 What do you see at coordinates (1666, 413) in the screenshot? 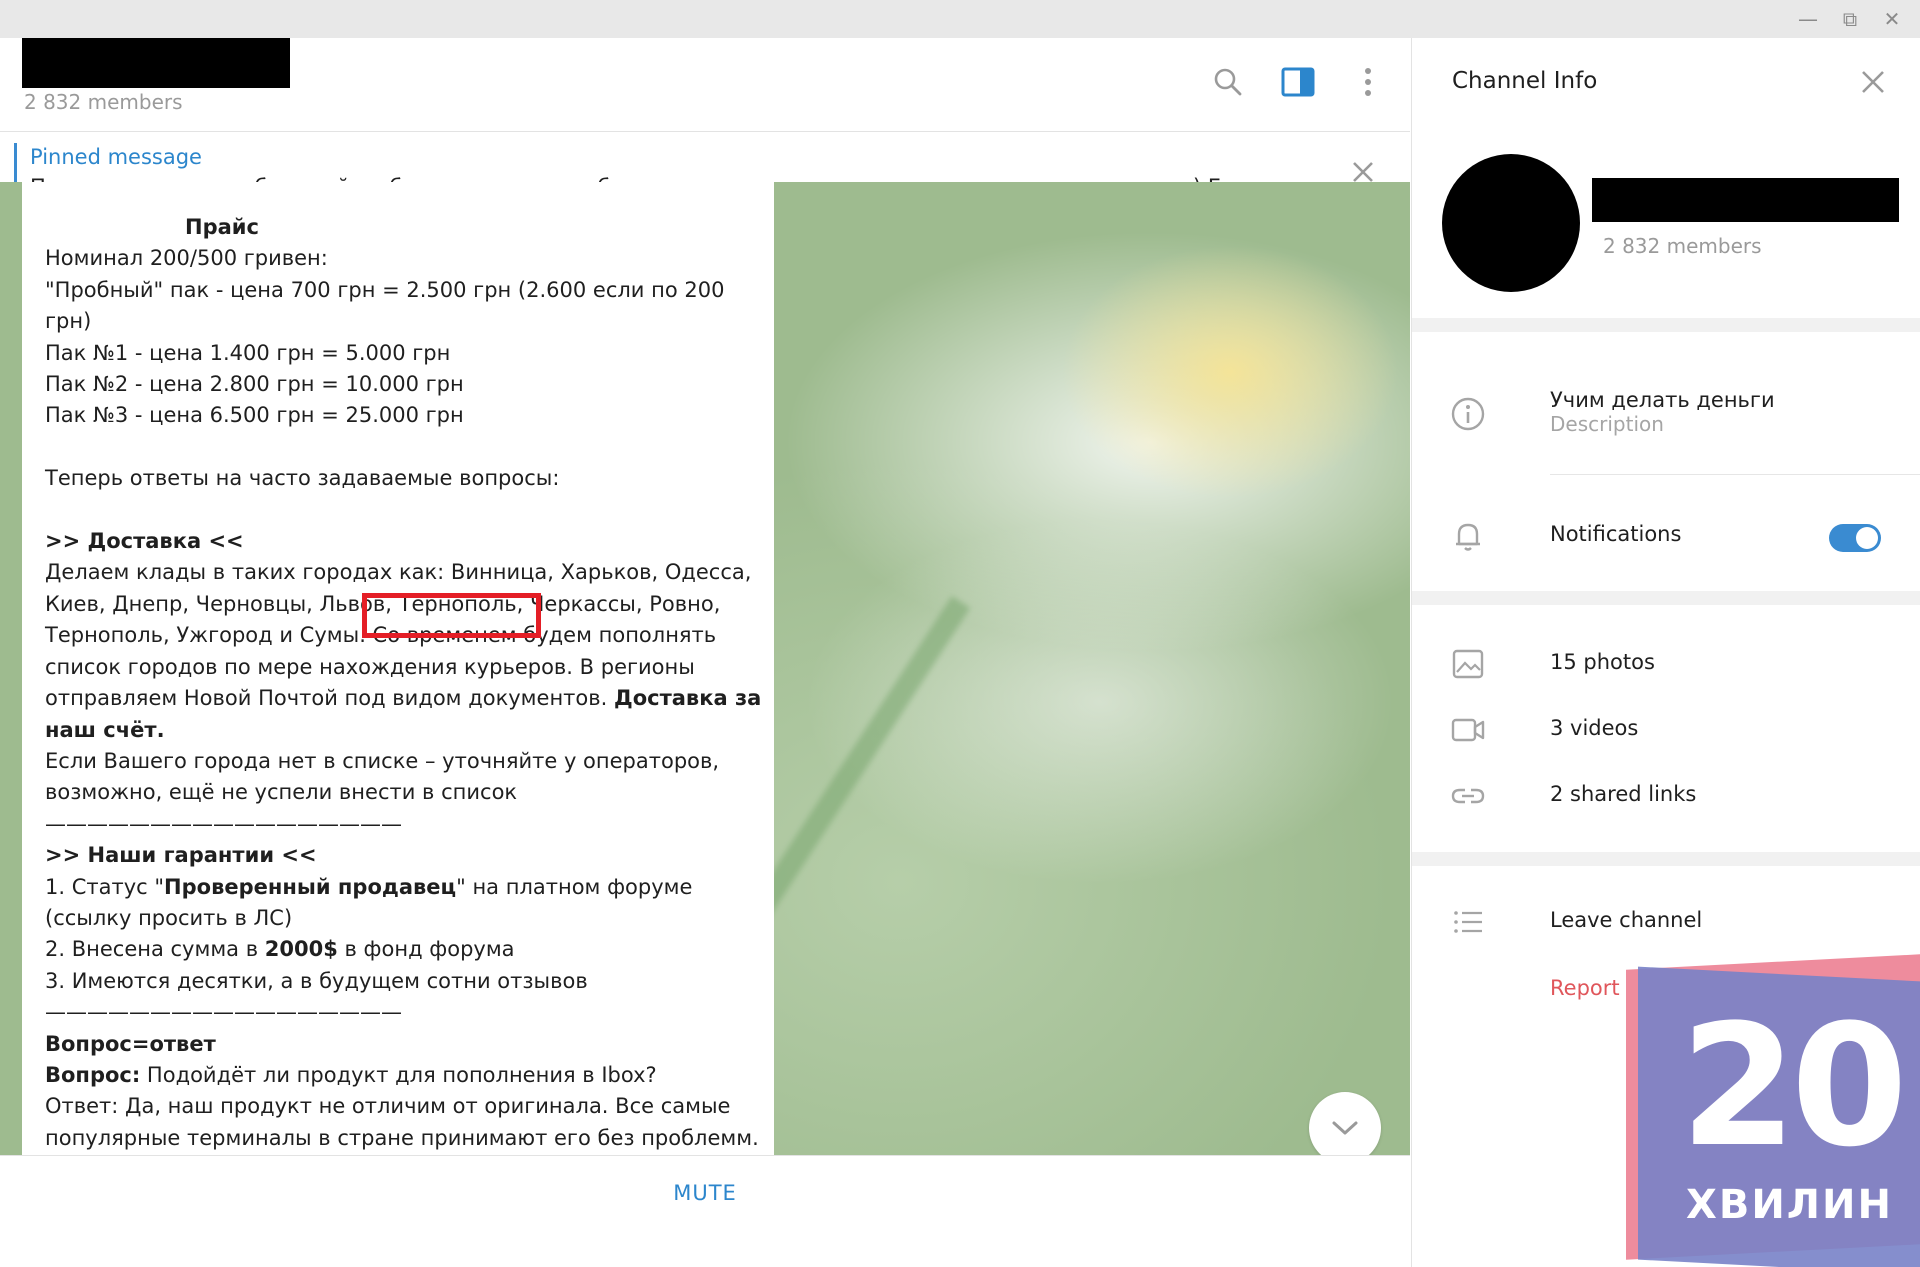
I see `description-row: Учим делать деньги` at bounding box center [1666, 413].